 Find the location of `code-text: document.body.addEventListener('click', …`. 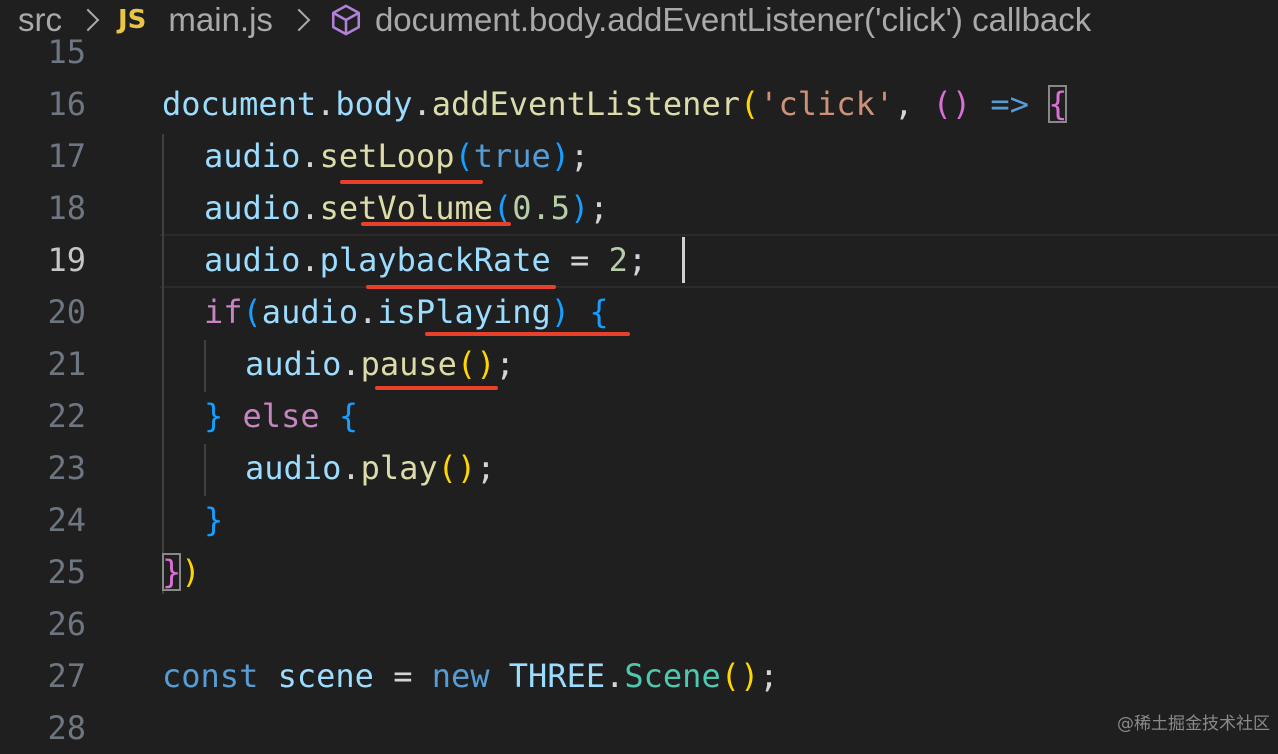

code-text: document.body.addEventListener('click', … is located at coordinates (615, 104).